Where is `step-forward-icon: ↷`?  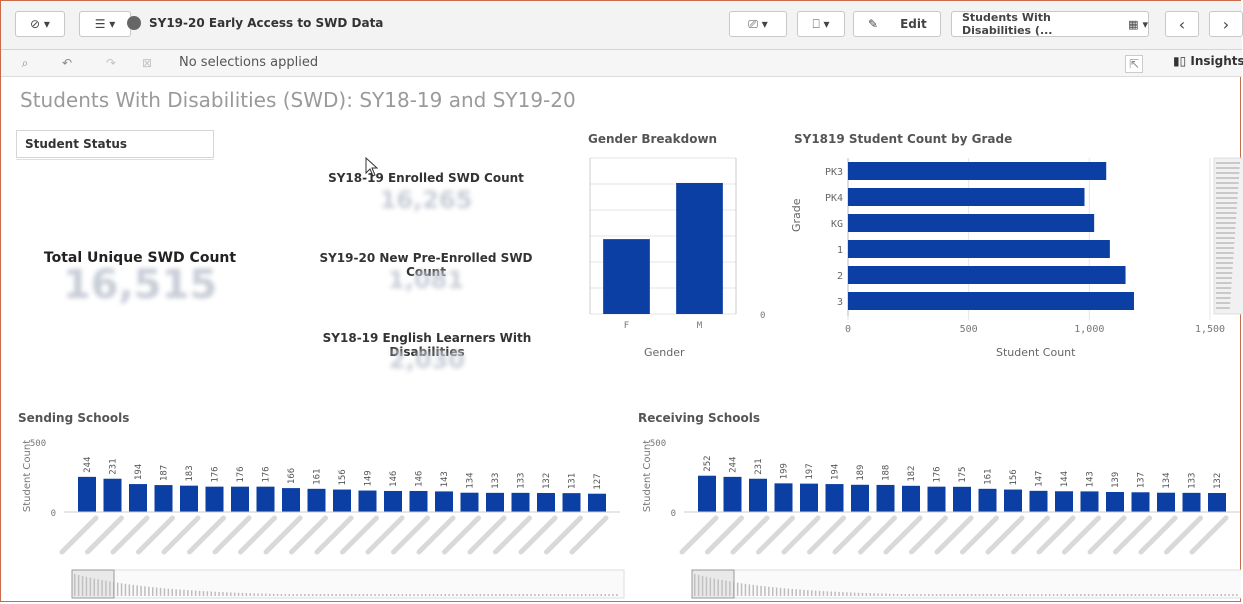
step-forward-icon: ↷ is located at coordinates (111, 63).